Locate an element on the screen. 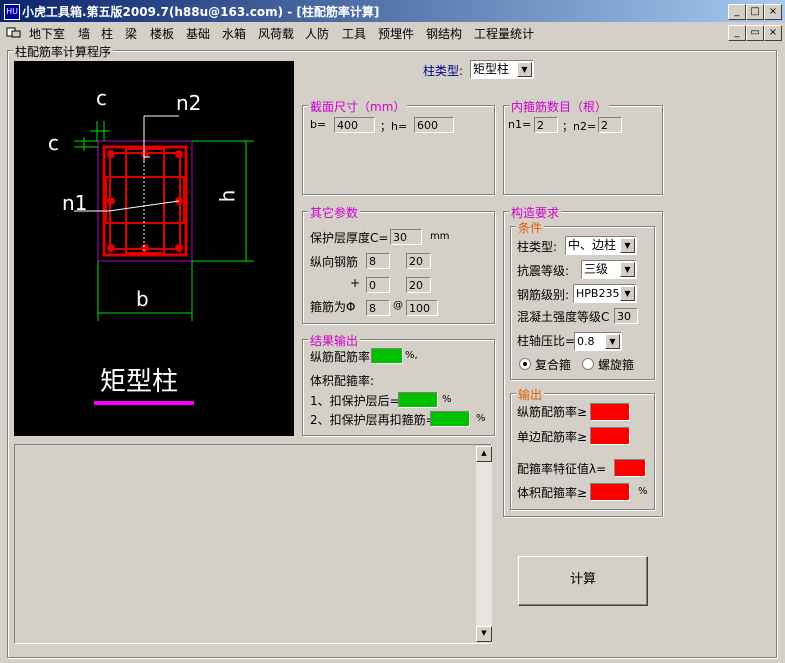 The image size is (785, 663). window-title: 小虎工具箱.第五版2009.7(h88u@163.com) - [柱配筋率计算] is located at coordinates (201, 12).